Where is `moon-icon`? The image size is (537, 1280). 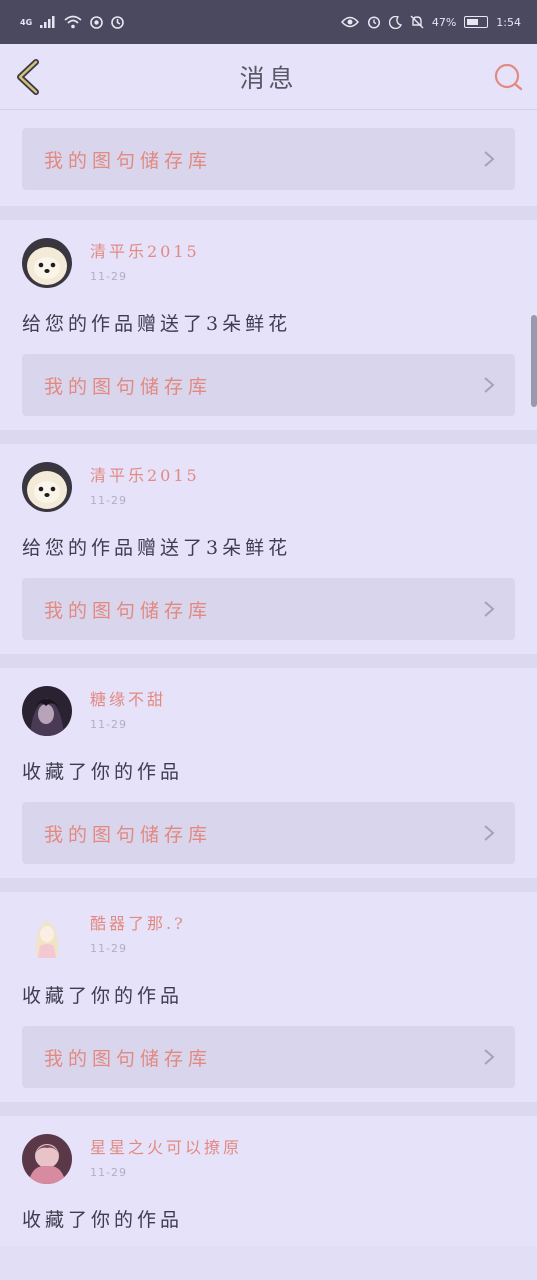 moon-icon is located at coordinates (395, 22).